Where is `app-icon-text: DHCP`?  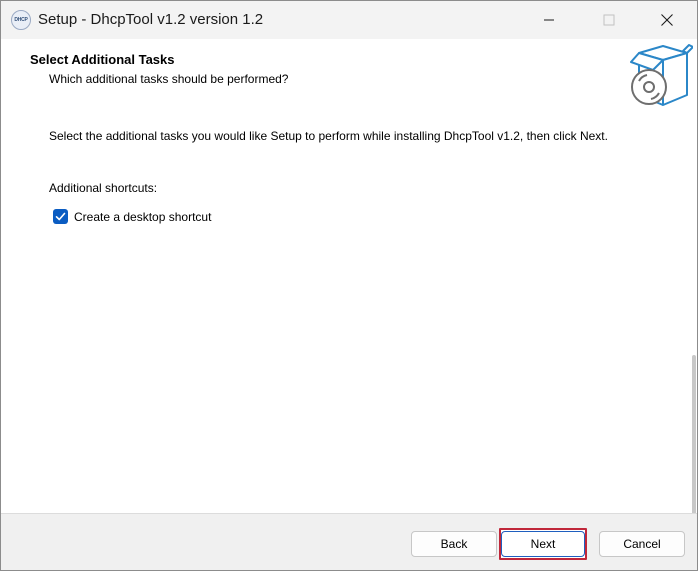
app-icon-text: DHCP is located at coordinates (21, 20).